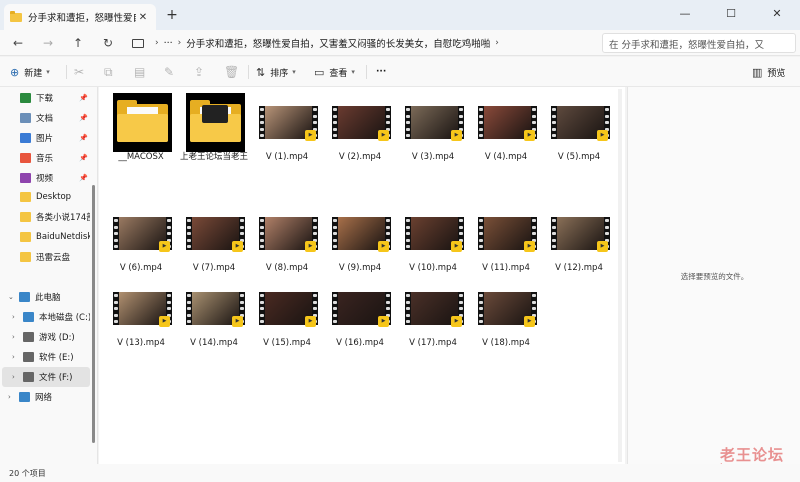  I want to click on preview-message: 选择要预览的文件。, so click(714, 276).